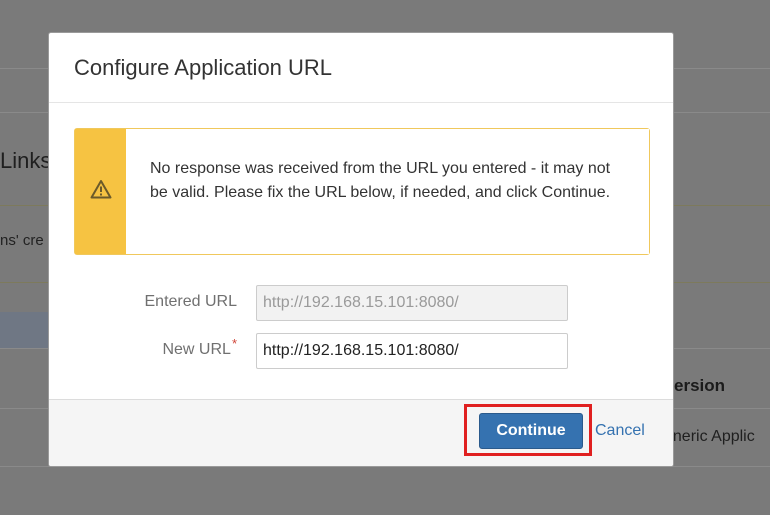  Describe the element at coordinates (700, 385) in the screenshot. I see `bg-version-header: ersion` at that location.